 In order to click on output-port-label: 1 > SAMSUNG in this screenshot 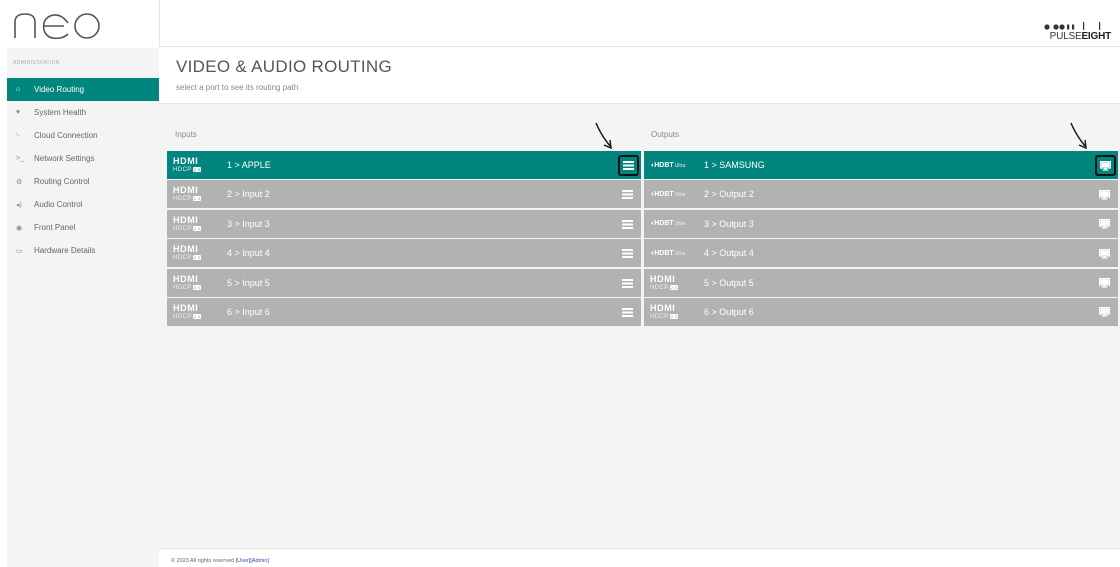, I will do `click(734, 165)`.